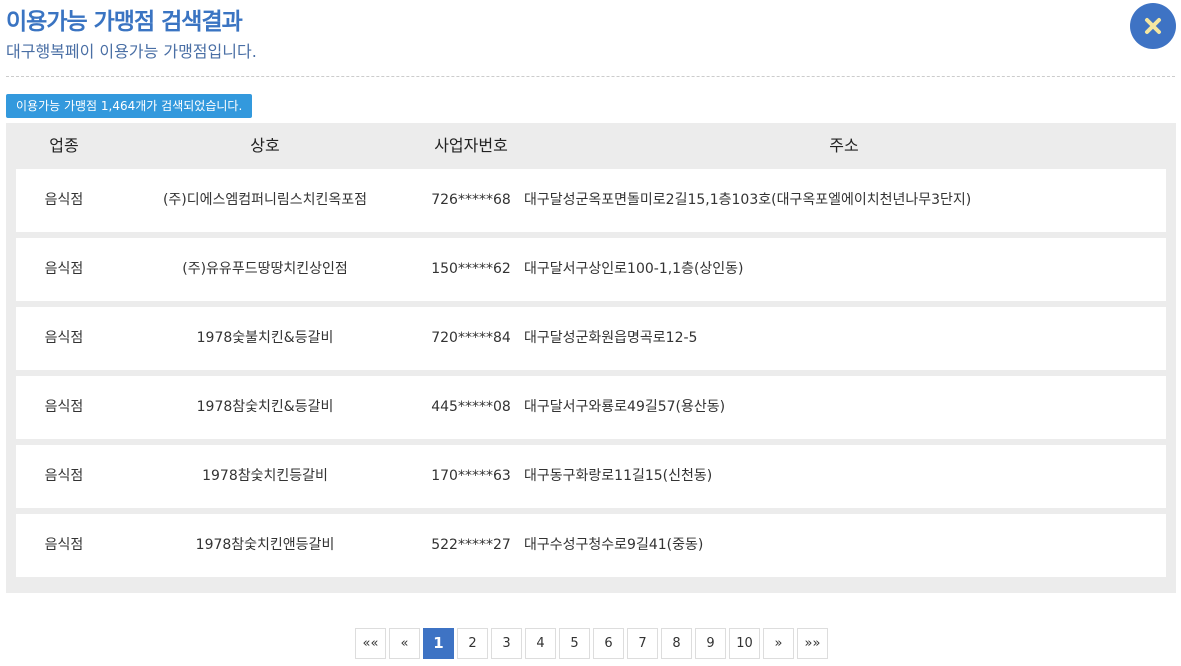  What do you see at coordinates (438, 643) in the screenshot?
I see `page-1-button: 1` at bounding box center [438, 643].